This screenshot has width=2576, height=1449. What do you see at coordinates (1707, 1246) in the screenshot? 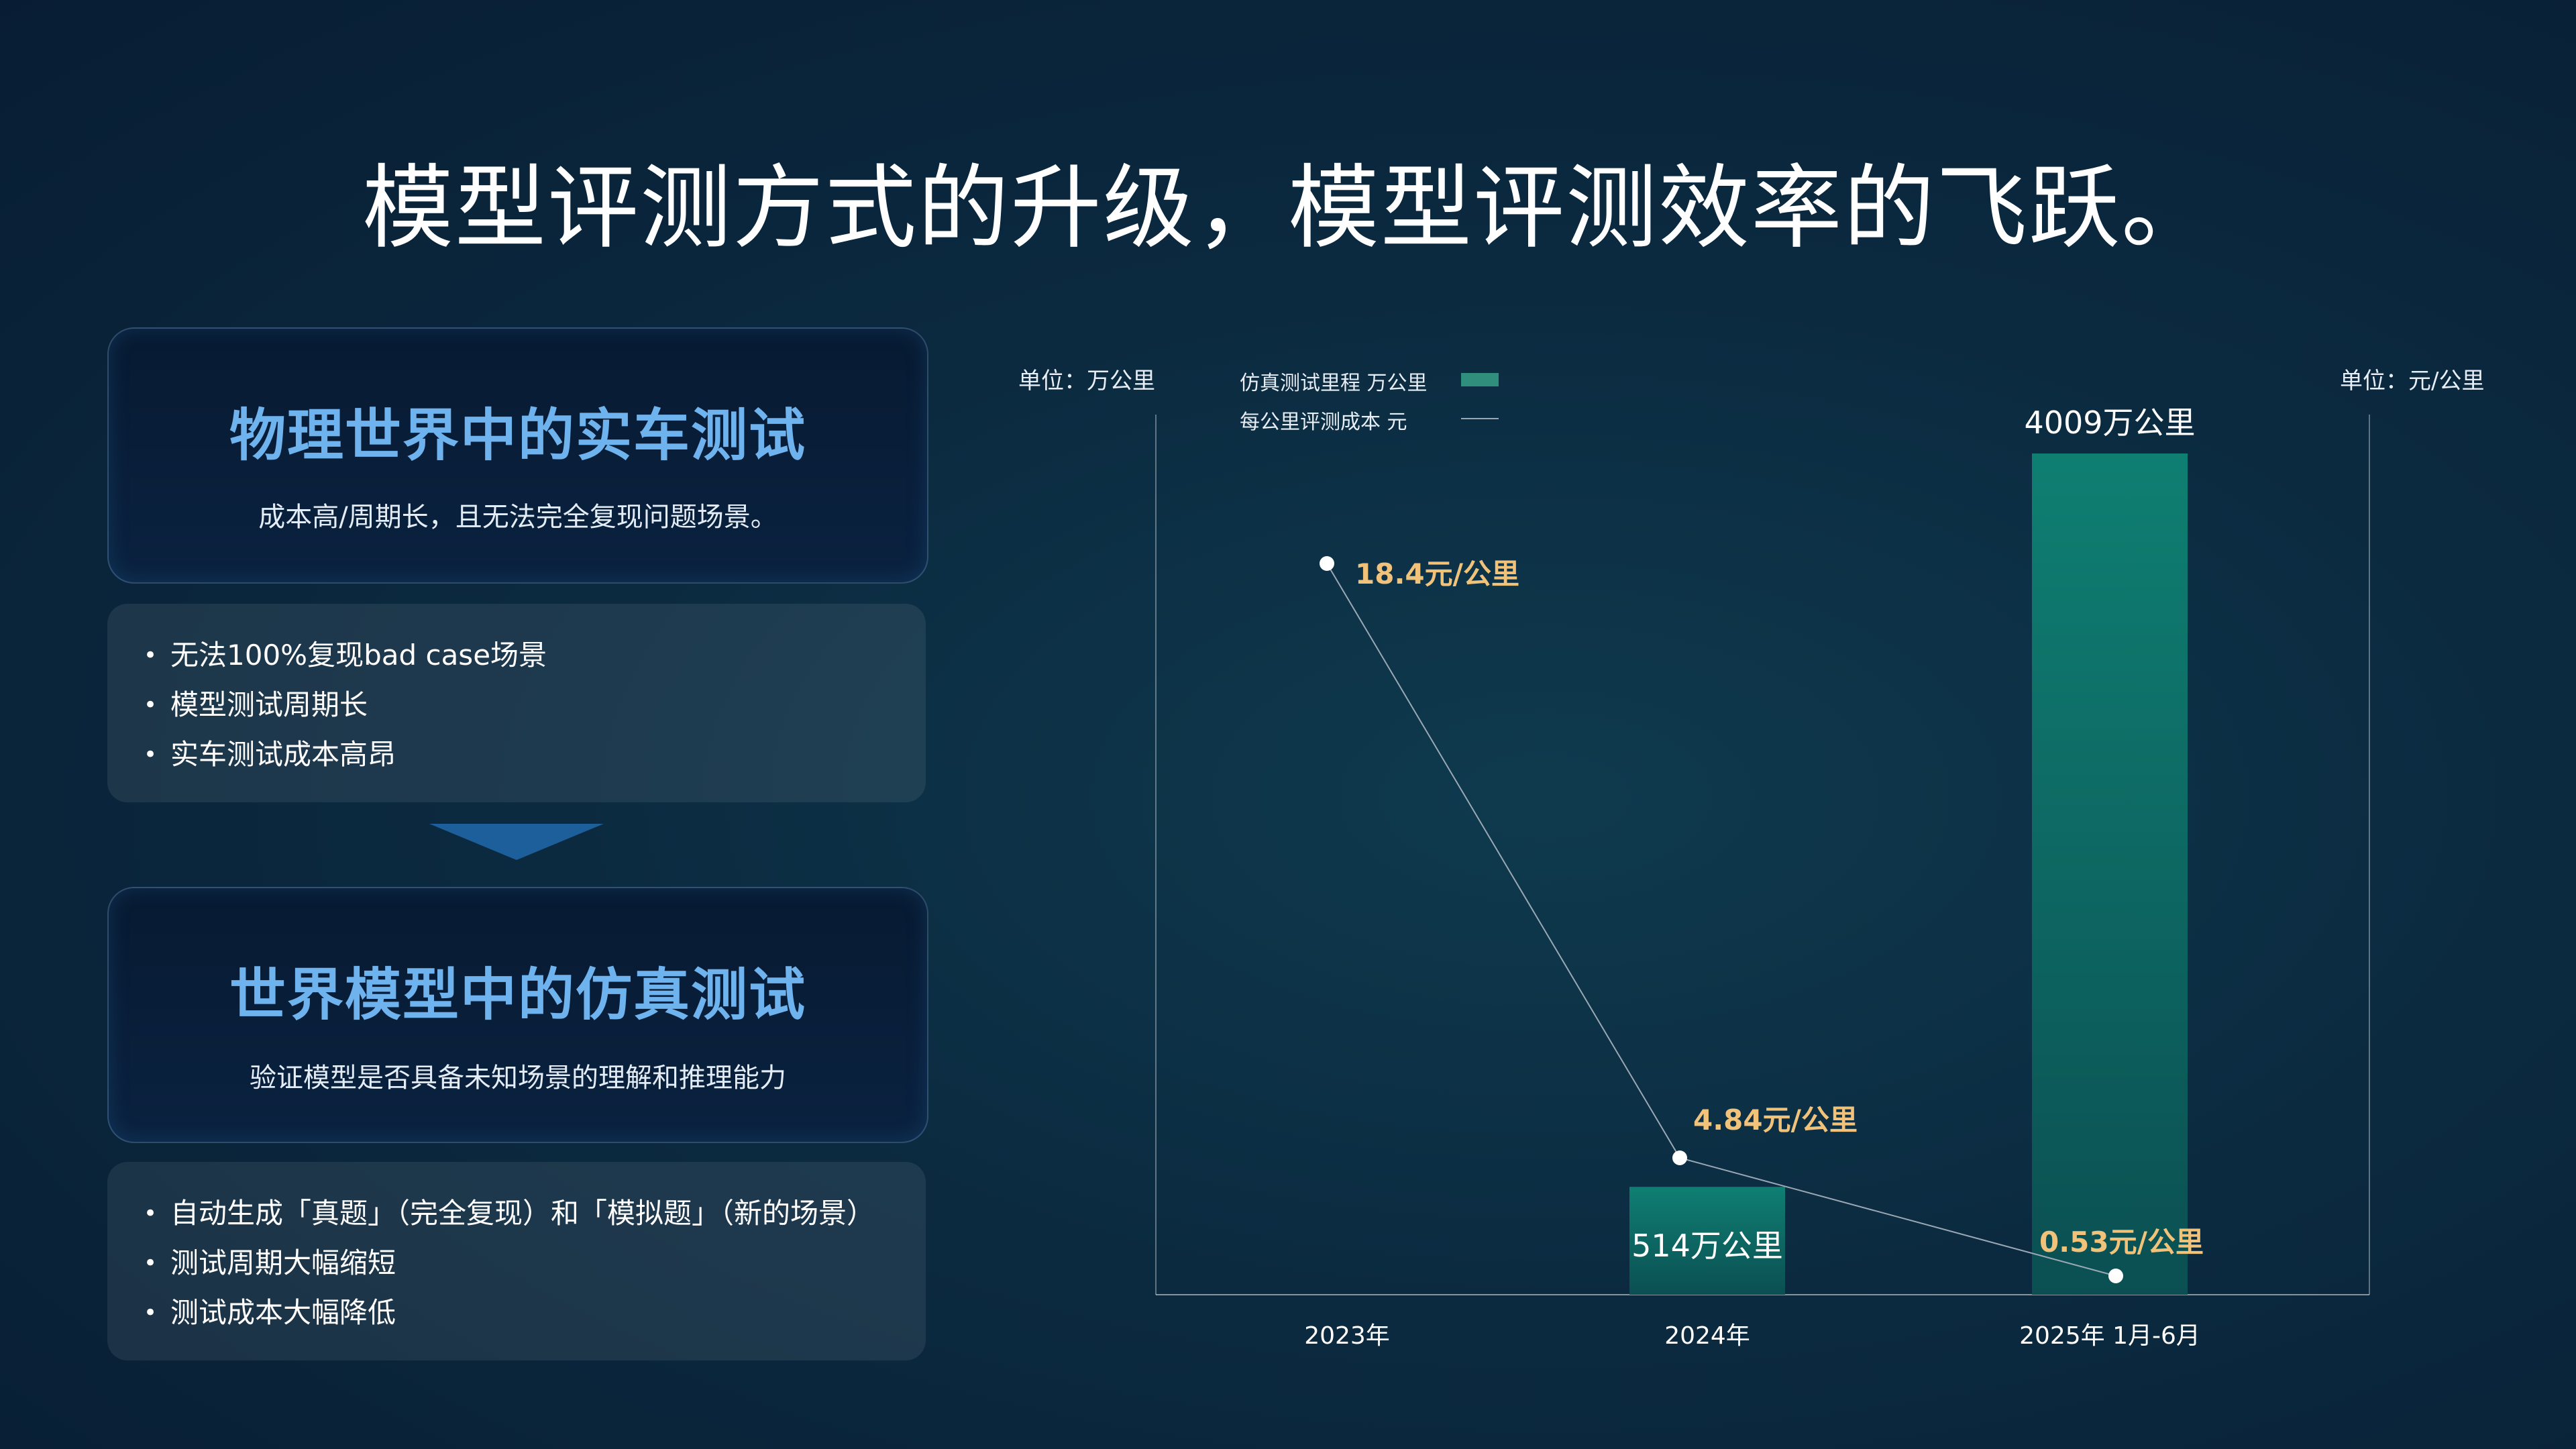
I see `bar-data-label: 514万公里` at bounding box center [1707, 1246].